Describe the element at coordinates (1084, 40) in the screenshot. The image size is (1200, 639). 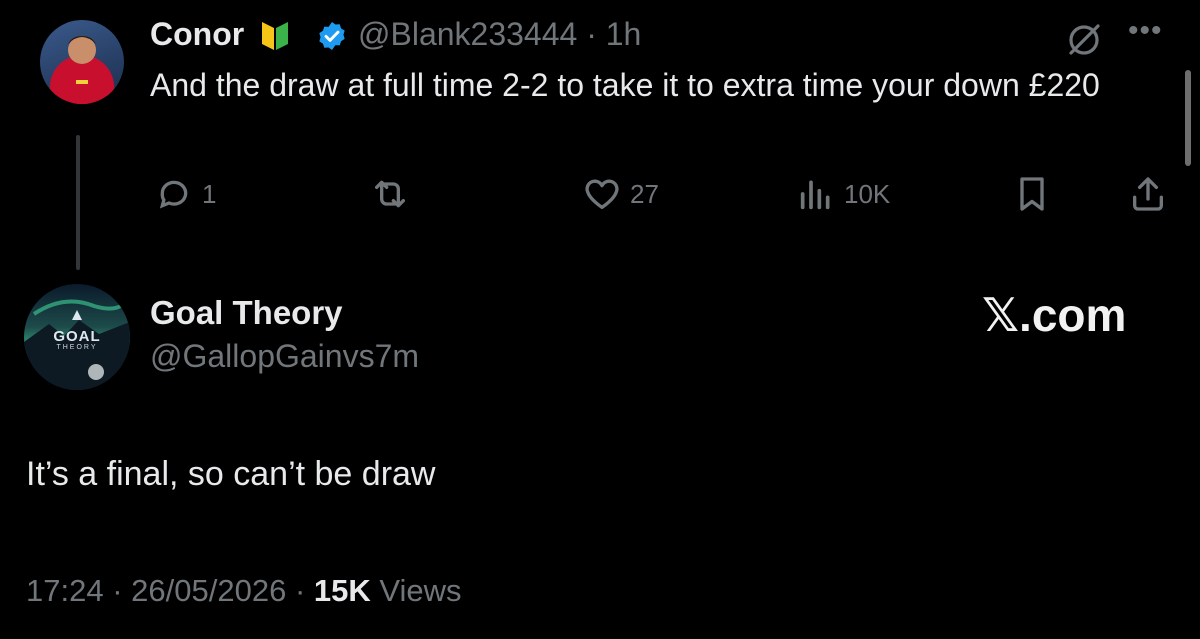
I see `grok-icon` at that location.